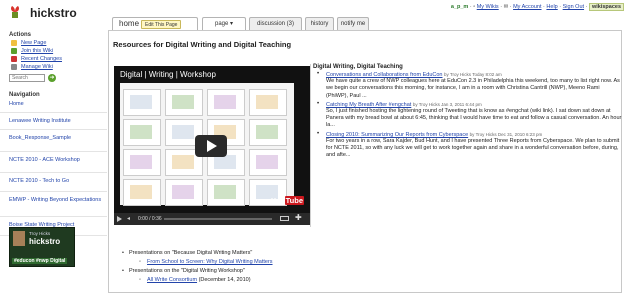 Image resolution: width=630 pixels, height=293 pixels. Describe the element at coordinates (53, 181) in the screenshot. I see `nav-item-tech-to-go: NCTE 2010 - Tech to Go` at that location.